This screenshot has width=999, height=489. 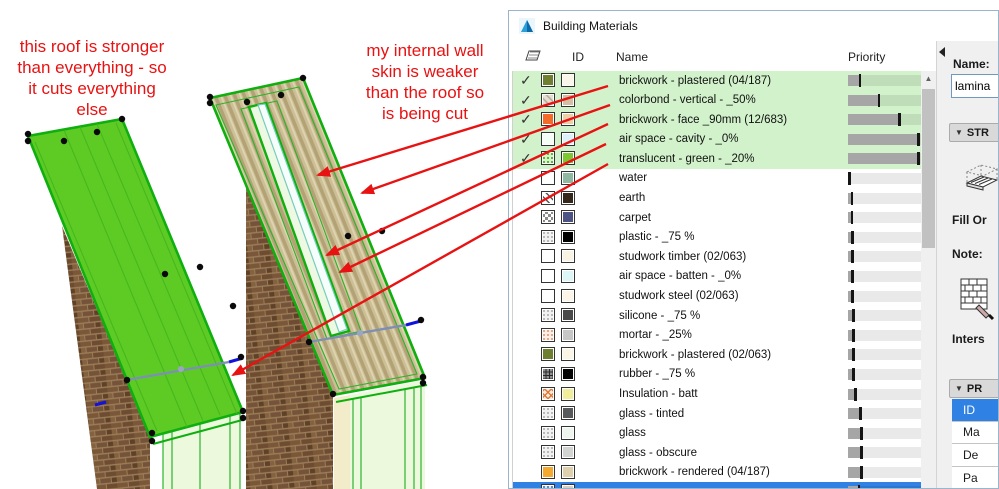 I want to click on section-structure: ▼ STR, so click(x=973, y=132).